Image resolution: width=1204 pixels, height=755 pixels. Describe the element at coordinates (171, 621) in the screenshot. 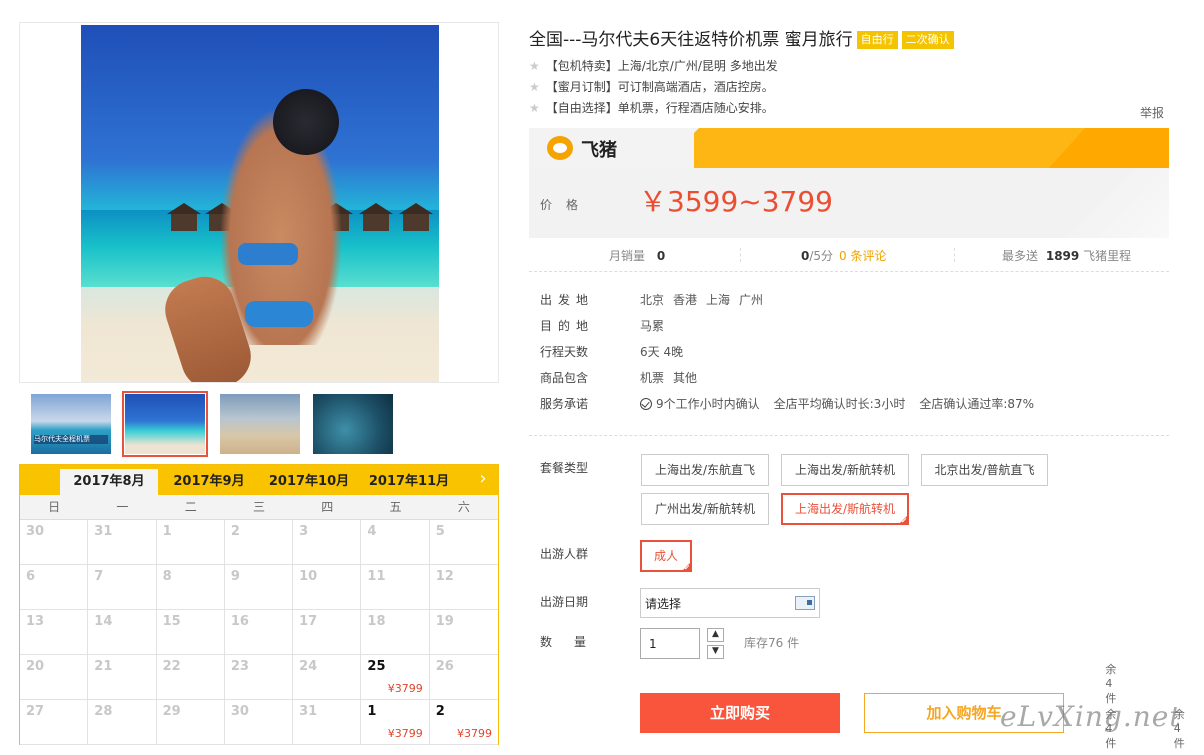

I see `day-number: 15` at that location.